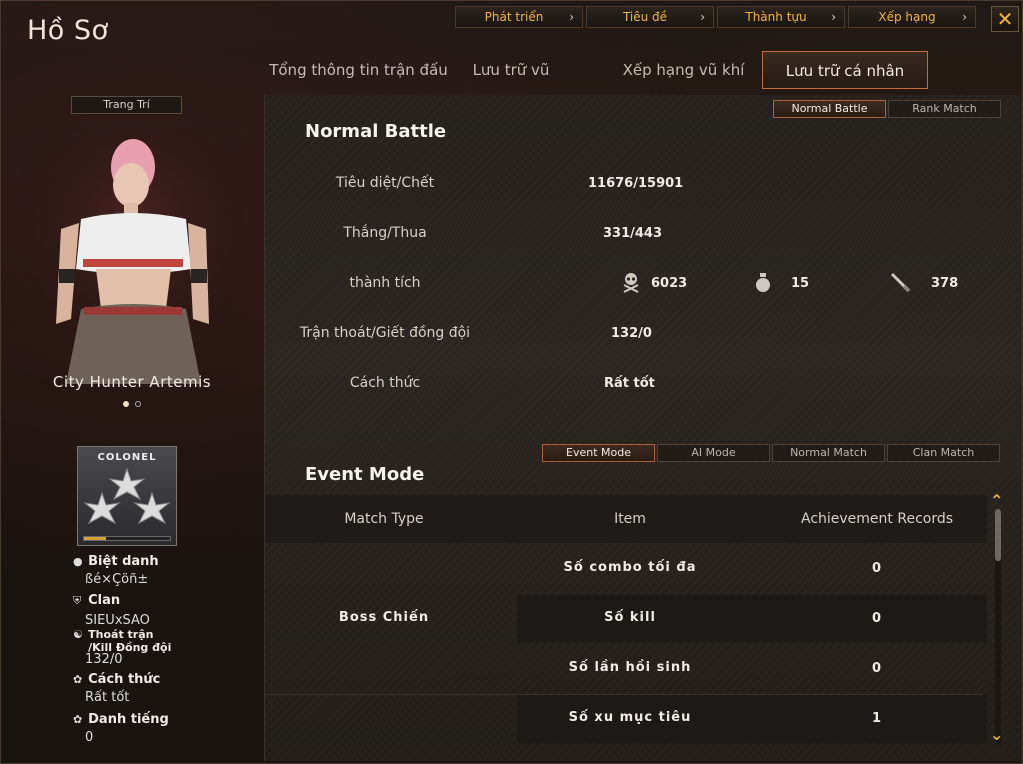 The height and width of the screenshot is (764, 1023). What do you see at coordinates (116, 570) in the screenshot?
I see `nickname-info: ● Biệt danh ßé×Çöñ±` at bounding box center [116, 570].